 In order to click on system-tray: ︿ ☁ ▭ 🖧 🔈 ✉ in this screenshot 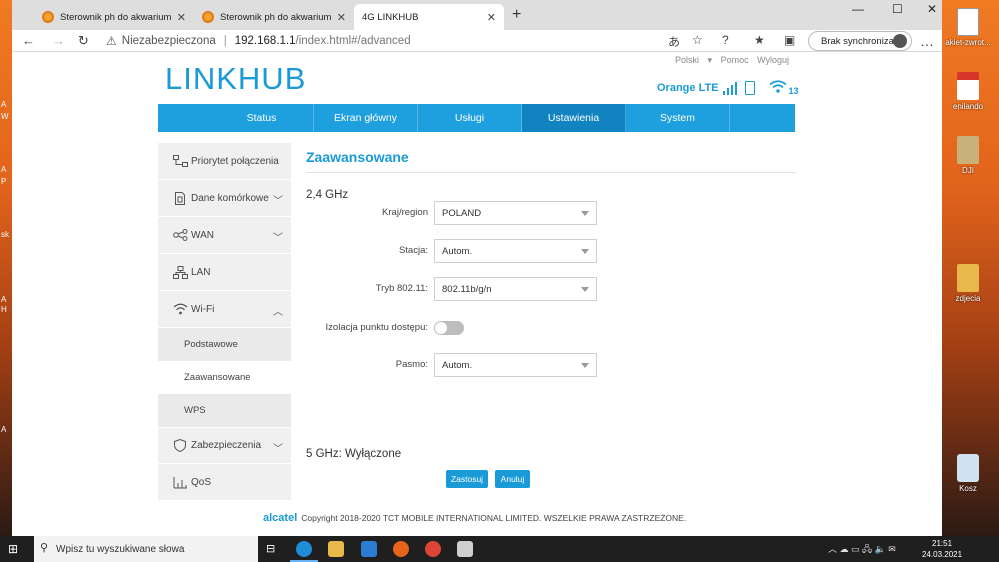, I will do `click(862, 550)`.